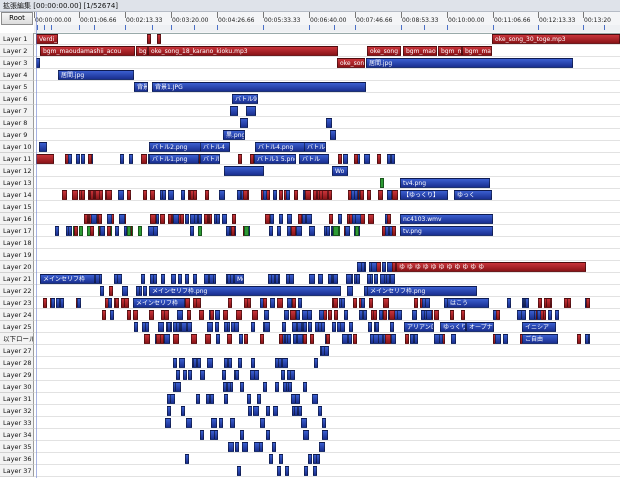  I want to click on layer-name: Layer 12, so click(17, 171).